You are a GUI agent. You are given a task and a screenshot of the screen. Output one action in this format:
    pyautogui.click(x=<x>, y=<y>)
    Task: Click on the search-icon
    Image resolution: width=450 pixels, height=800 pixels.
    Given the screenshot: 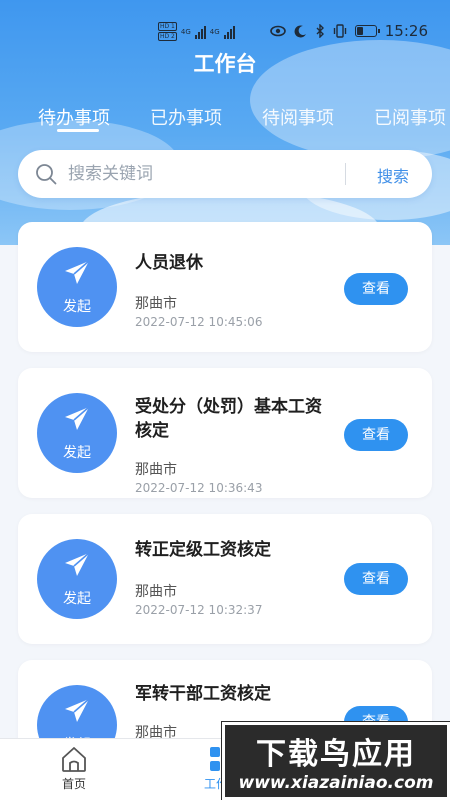 What is the action you would take?
    pyautogui.click(x=46, y=174)
    